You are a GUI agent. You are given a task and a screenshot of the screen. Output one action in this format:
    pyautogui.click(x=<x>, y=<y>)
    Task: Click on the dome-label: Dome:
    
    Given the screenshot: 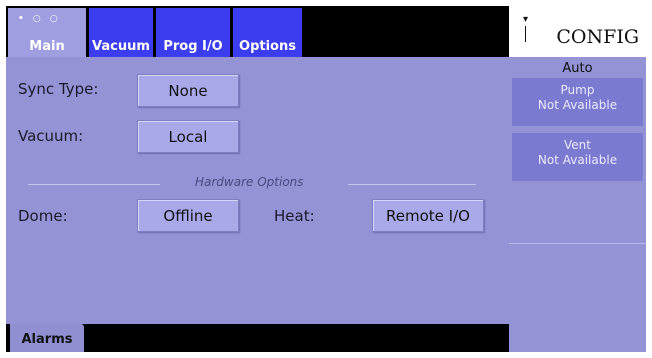 What is the action you would take?
    pyautogui.click(x=43, y=216)
    